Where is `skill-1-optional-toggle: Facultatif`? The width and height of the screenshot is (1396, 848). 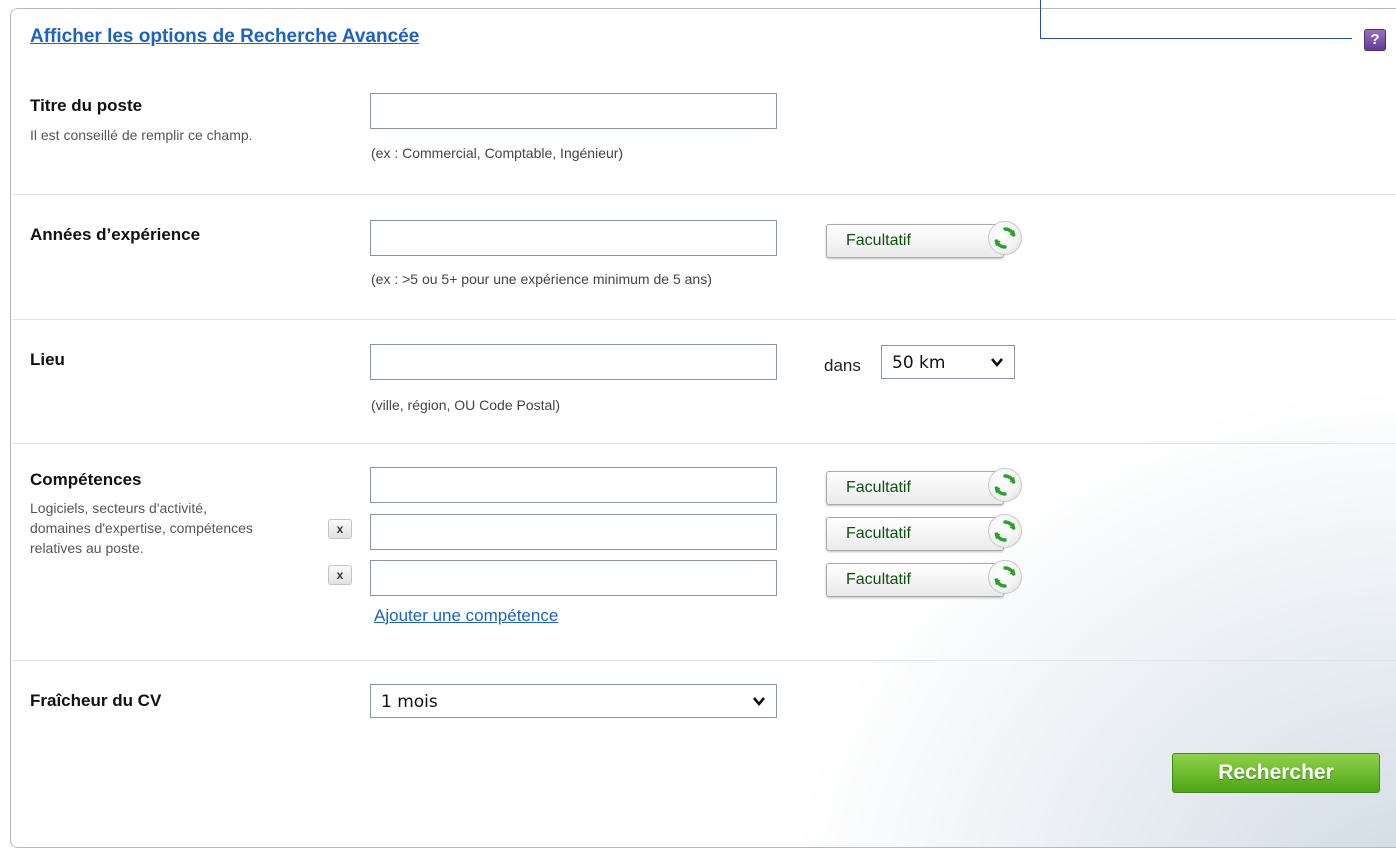
skill-1-optional-toggle: Facultatif is located at coordinates (915, 488).